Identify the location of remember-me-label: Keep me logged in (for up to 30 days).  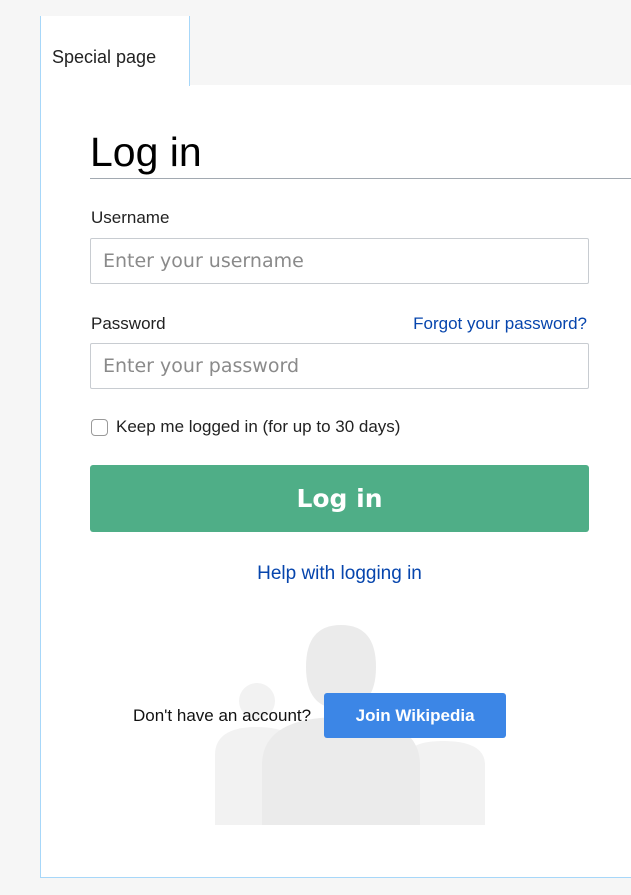
(258, 427).